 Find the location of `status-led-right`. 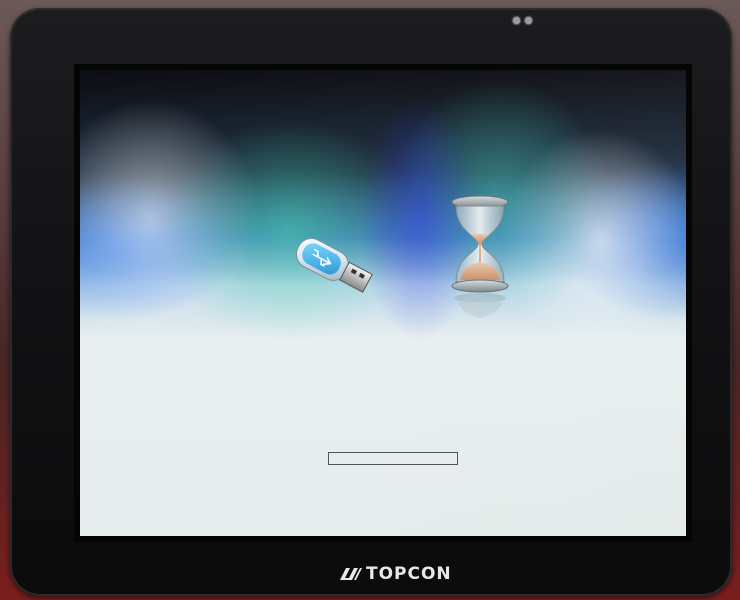

status-led-right is located at coordinates (528, 20).